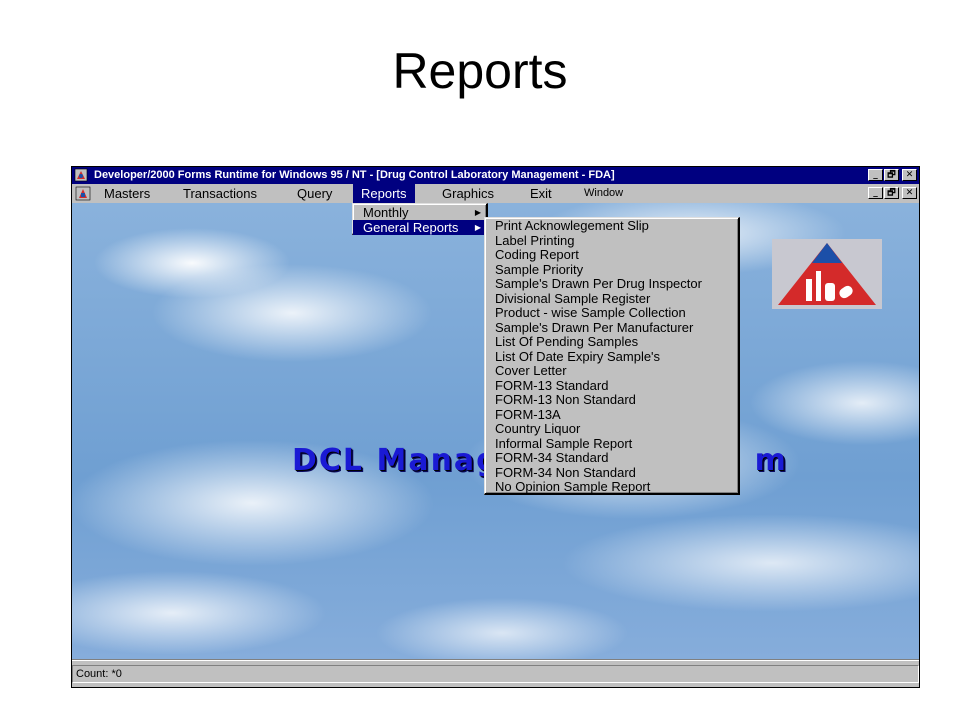 This screenshot has height=720, width=960. I want to click on menu-item-general-reports: General Reports ▶, so click(419, 227).